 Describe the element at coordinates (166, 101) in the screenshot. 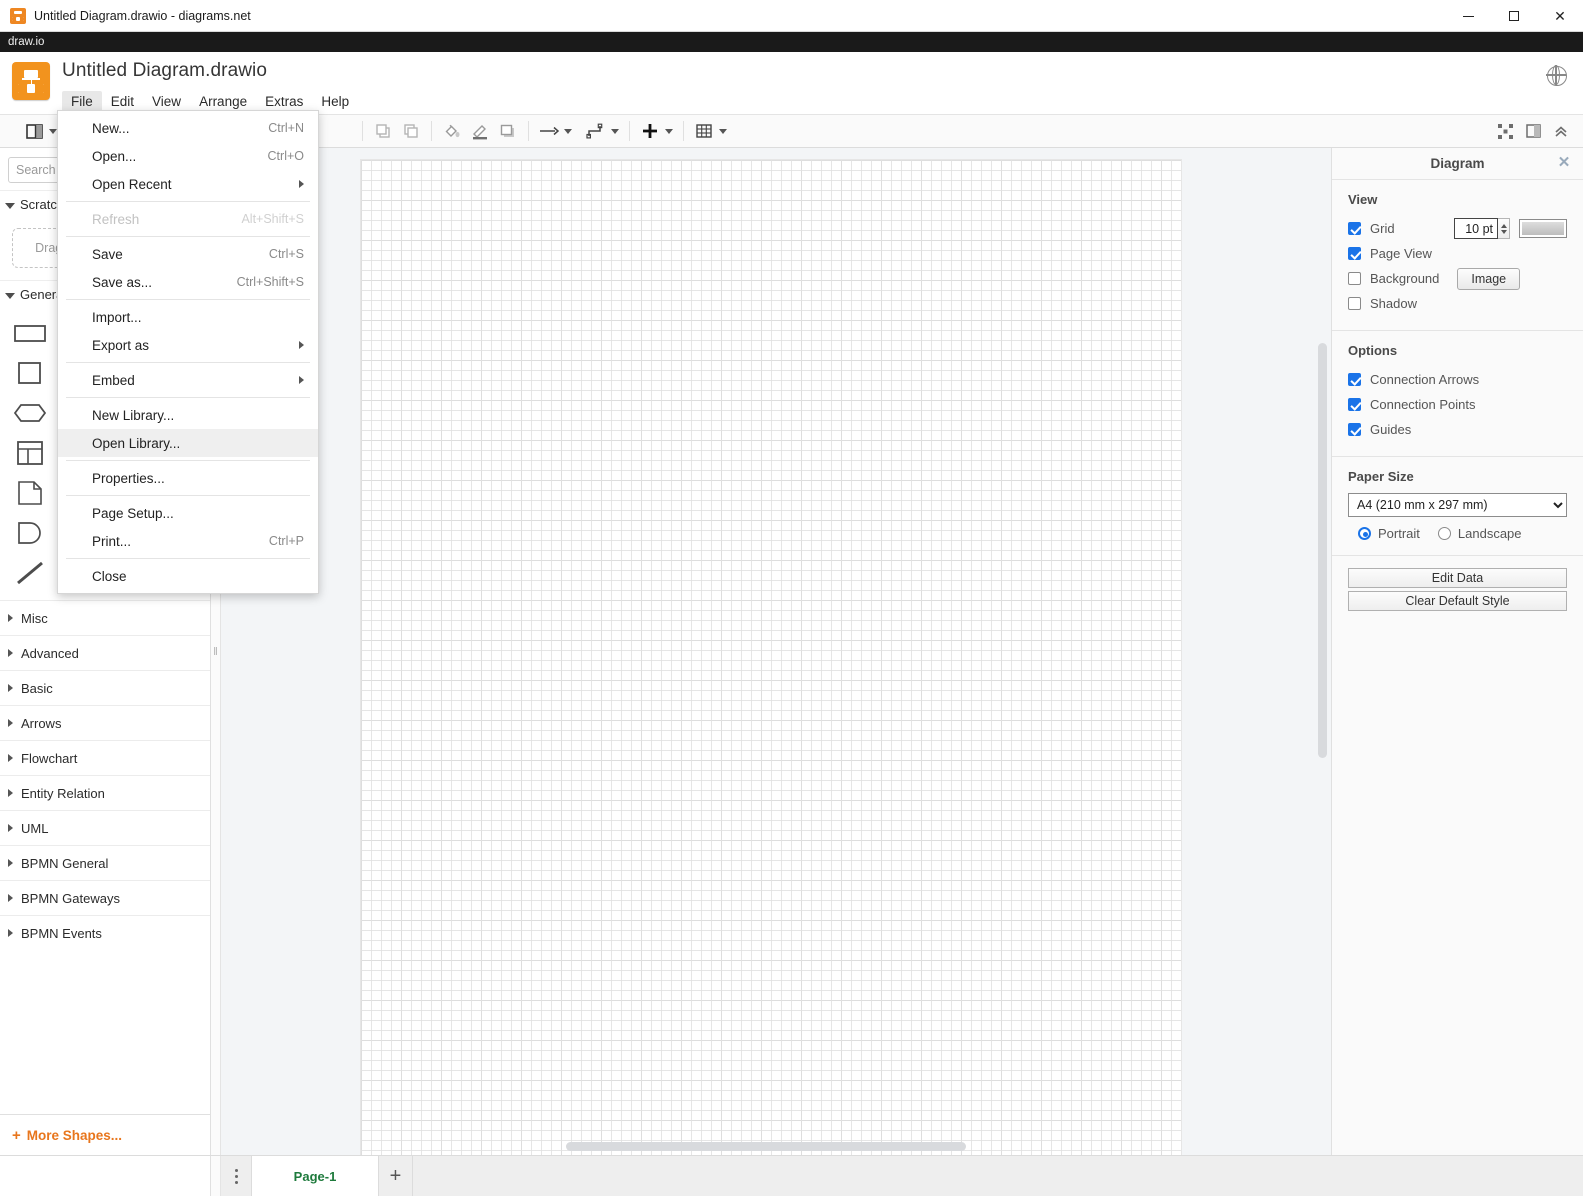

I see `menu-view: View` at that location.